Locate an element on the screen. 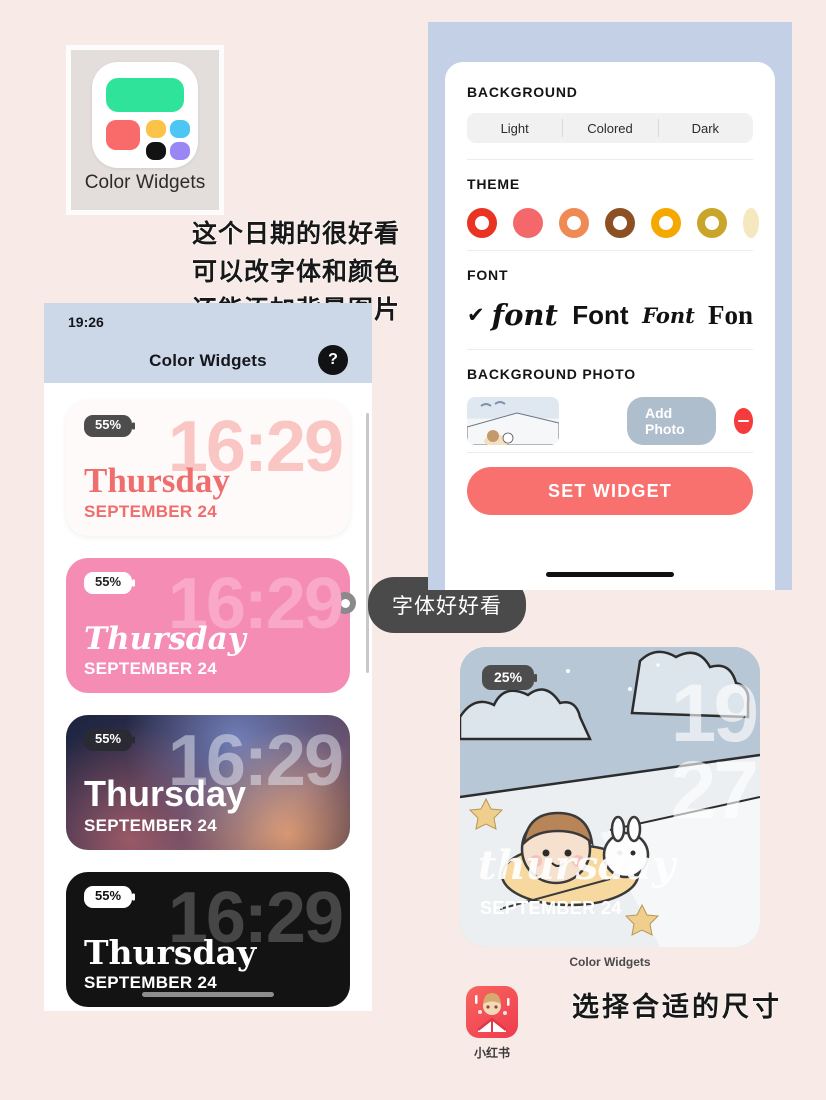  widget-preview-pink: 55% 16:29 Thursday SEPTEMBER 24 is located at coordinates (208, 625).